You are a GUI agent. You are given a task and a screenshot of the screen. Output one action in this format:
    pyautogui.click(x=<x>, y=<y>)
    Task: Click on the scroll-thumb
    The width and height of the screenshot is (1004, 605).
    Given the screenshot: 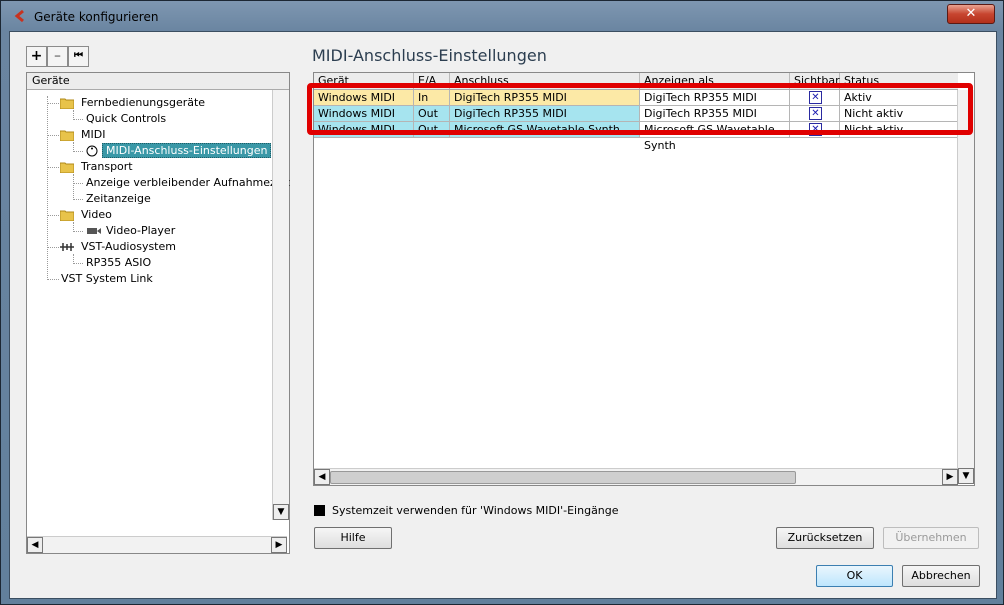 What is the action you would take?
    pyautogui.click(x=563, y=477)
    